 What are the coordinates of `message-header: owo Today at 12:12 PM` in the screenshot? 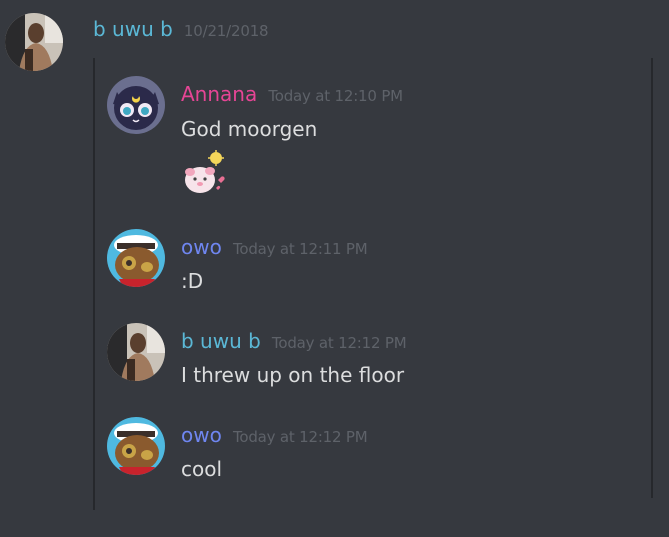 It's located at (274, 435).